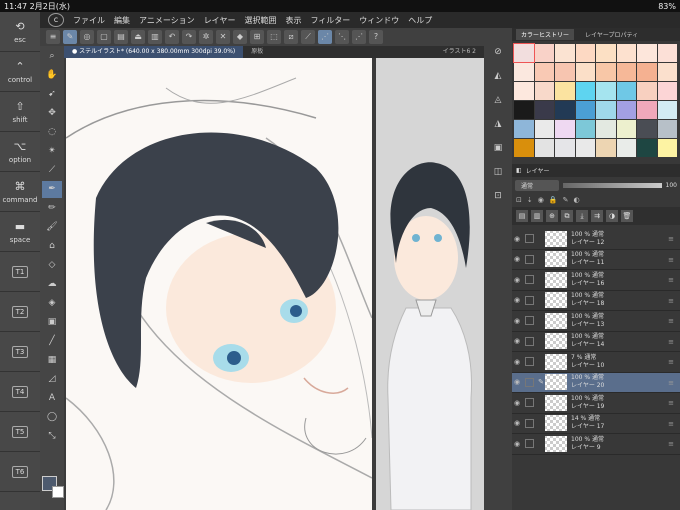 The image size is (680, 510). Describe the element at coordinates (104, 37) in the screenshot. I see `new-file-icon: ▢` at that location.